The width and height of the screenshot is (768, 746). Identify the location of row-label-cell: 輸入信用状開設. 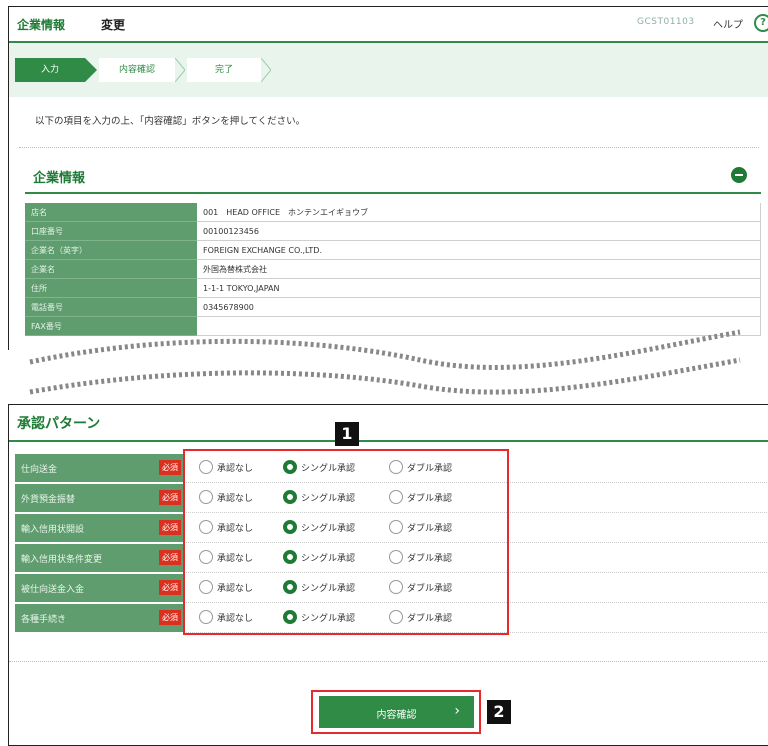
(99, 528).